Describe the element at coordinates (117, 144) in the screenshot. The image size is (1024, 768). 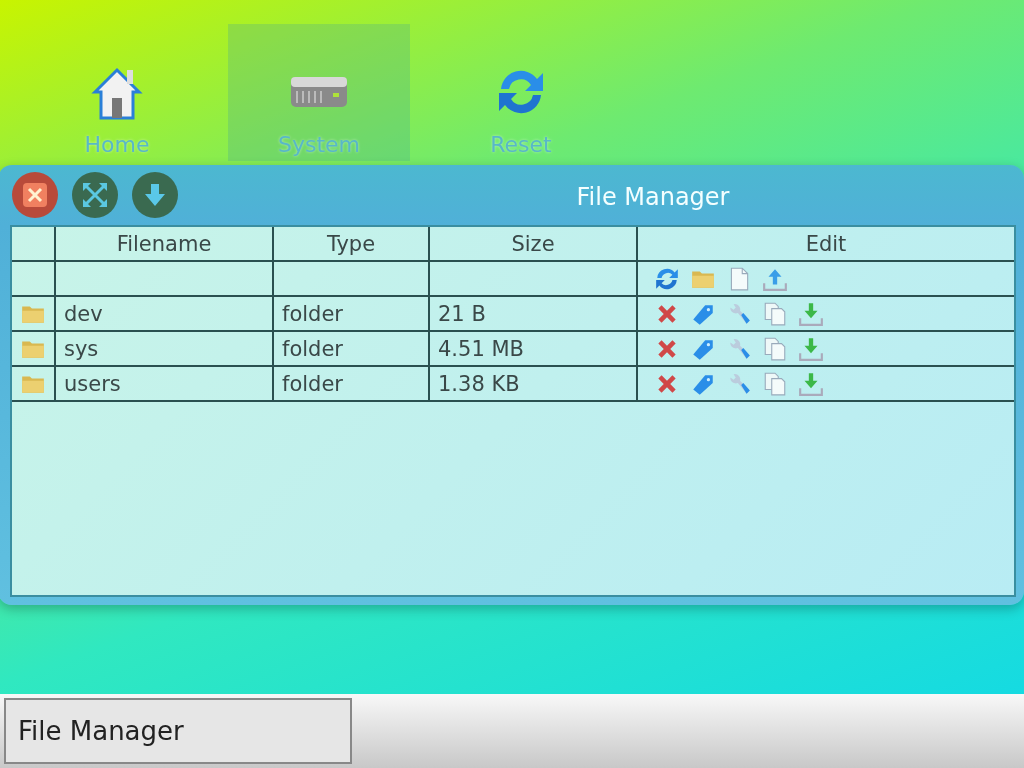
I see `shortcut-label: Home` at that location.